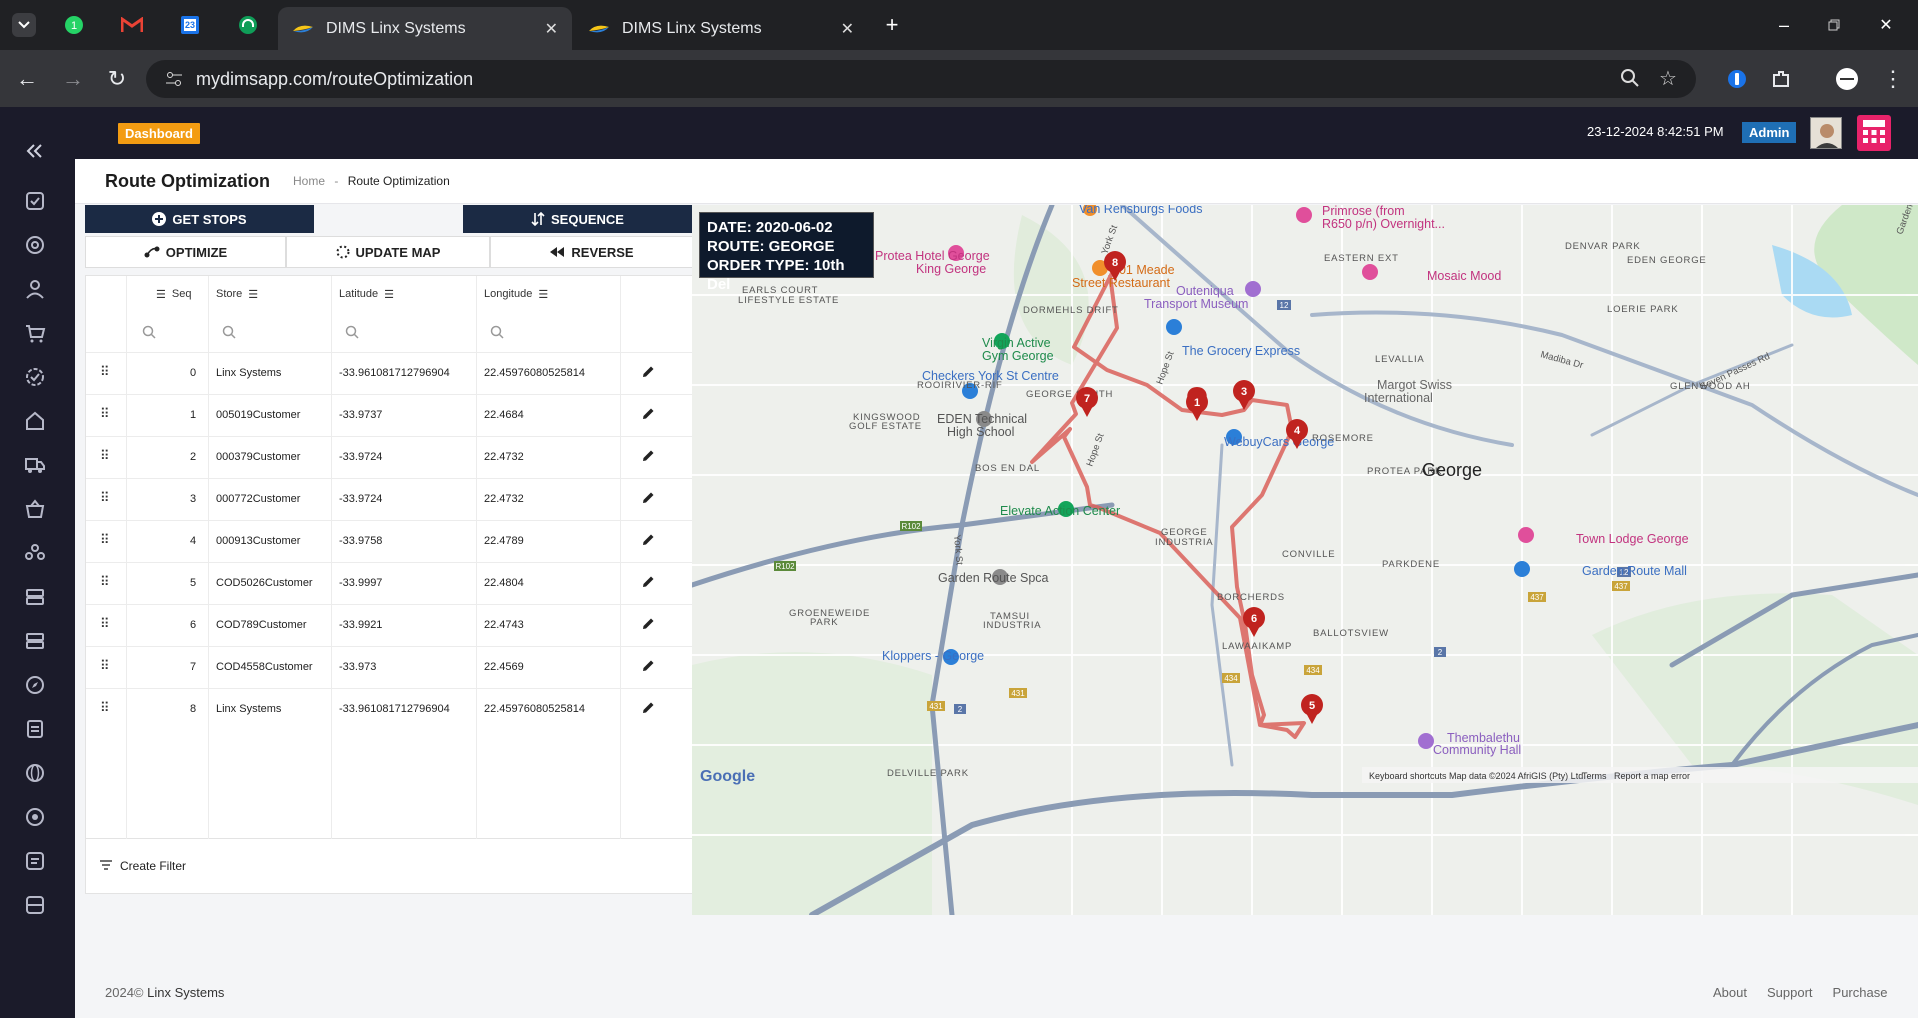  Describe the element at coordinates (27, 79) in the screenshot. I see `back-icon: ←` at that location.